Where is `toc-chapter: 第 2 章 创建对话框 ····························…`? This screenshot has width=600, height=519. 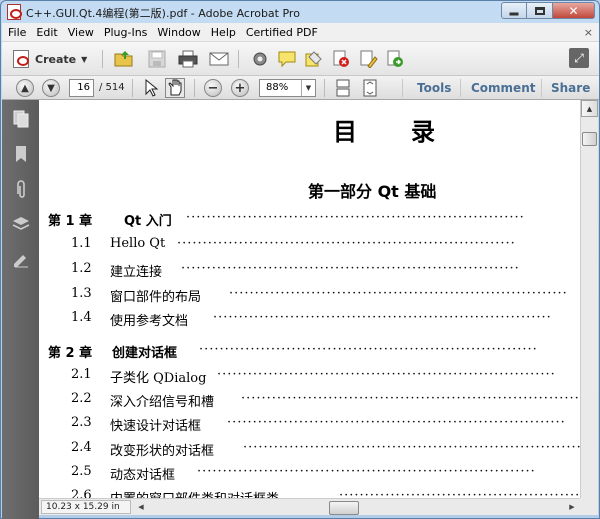
toc-chapter: 第 2 章 创建对话框 ····························… is located at coordinates (309, 352).